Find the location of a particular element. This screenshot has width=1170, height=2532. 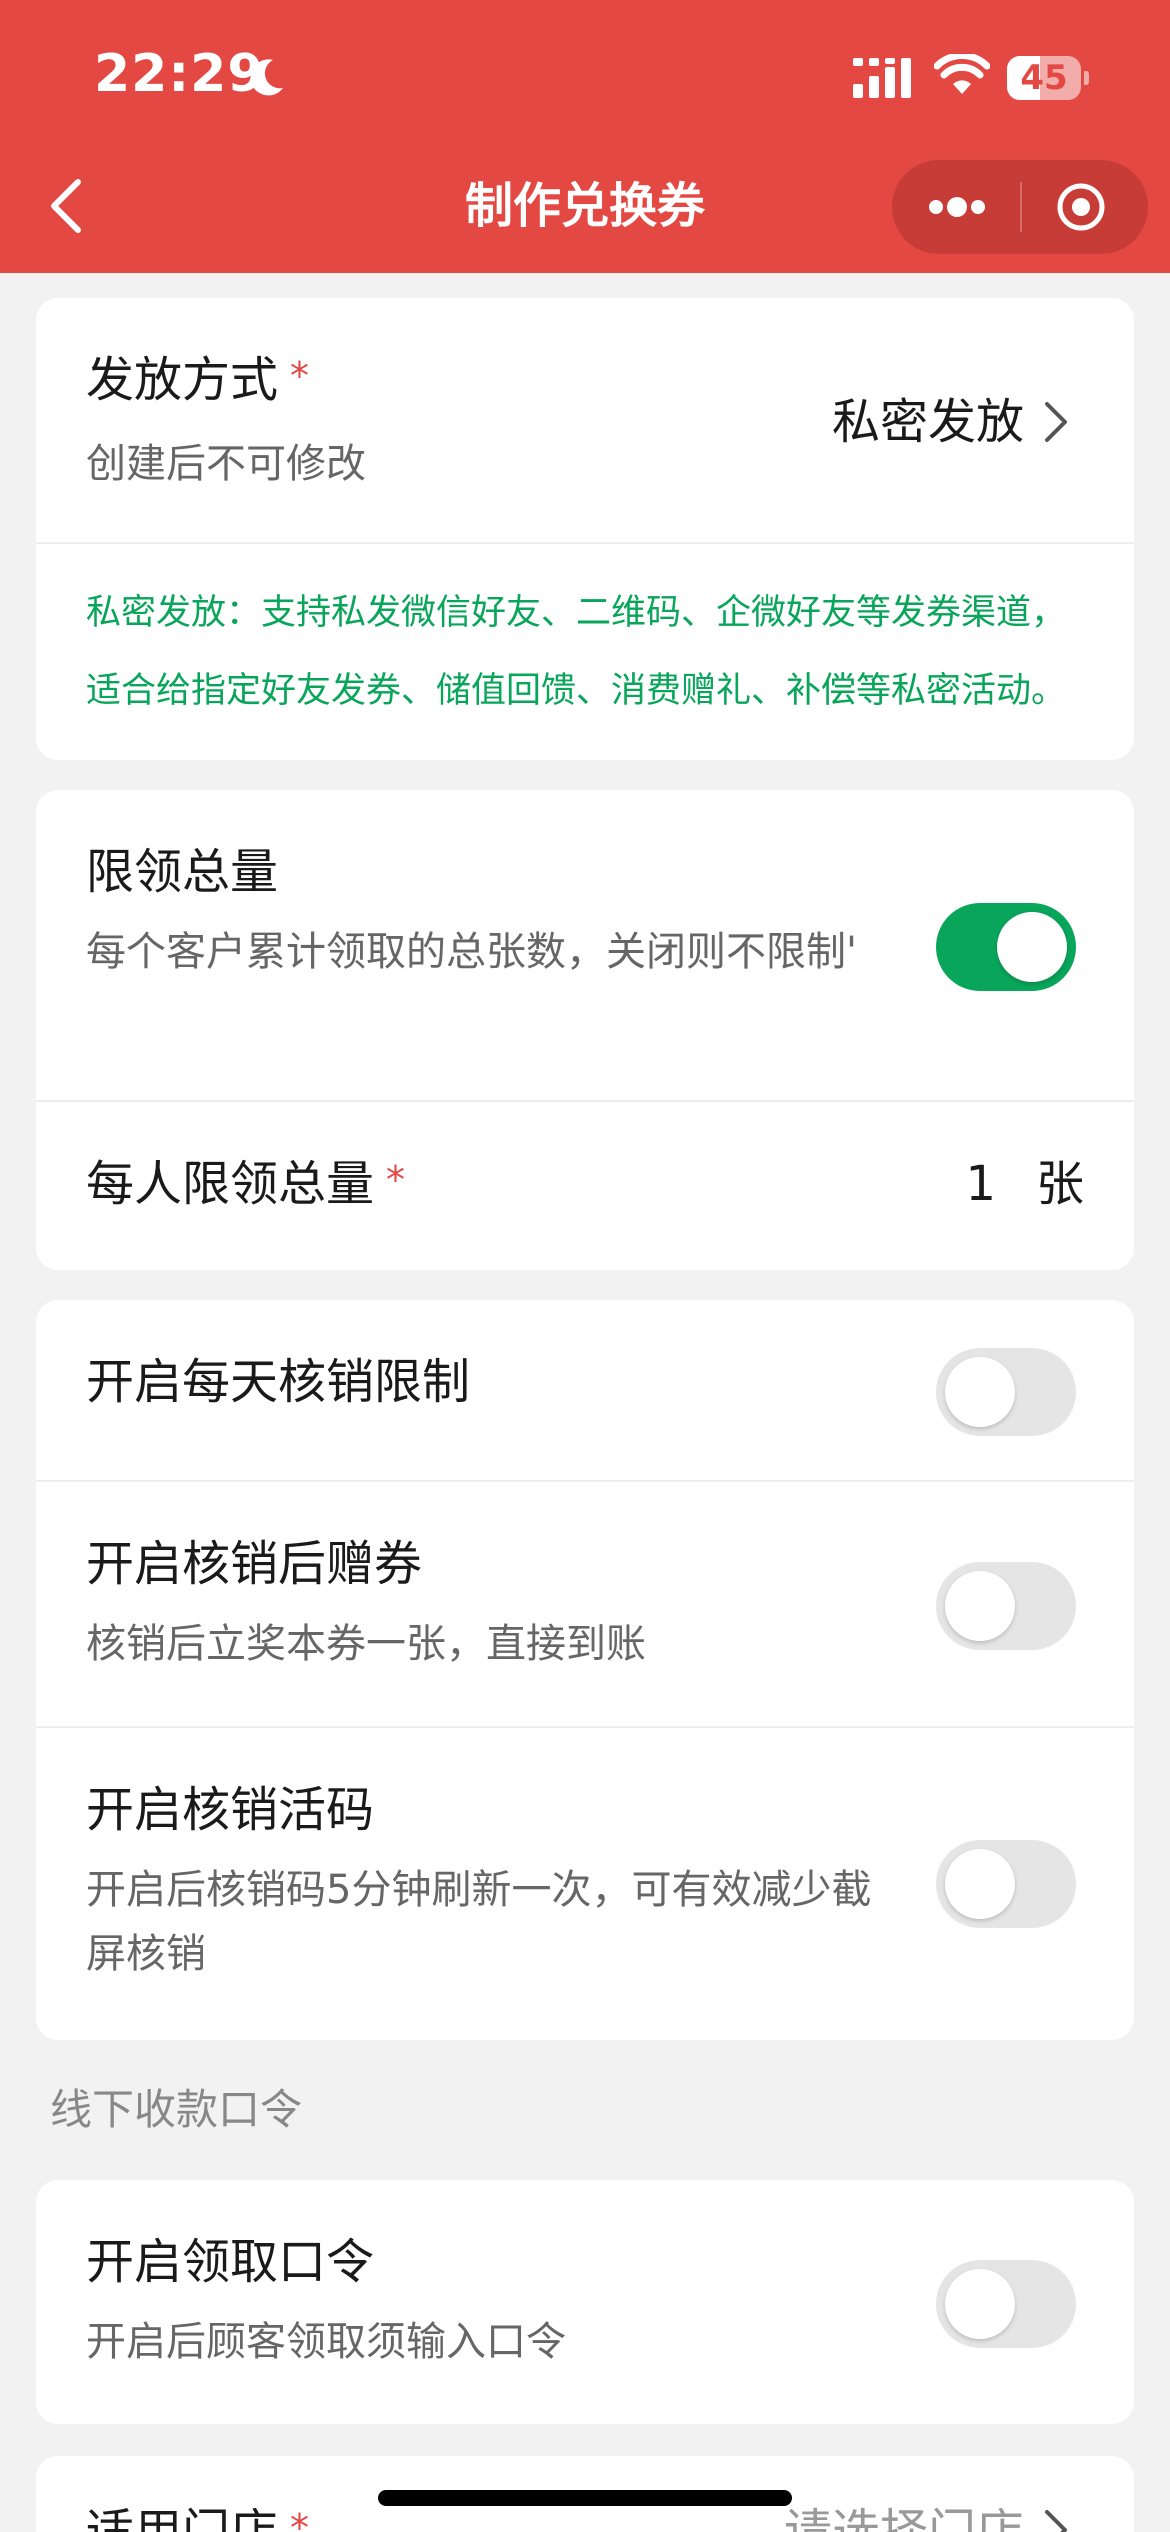

more-icon is located at coordinates (957, 207).